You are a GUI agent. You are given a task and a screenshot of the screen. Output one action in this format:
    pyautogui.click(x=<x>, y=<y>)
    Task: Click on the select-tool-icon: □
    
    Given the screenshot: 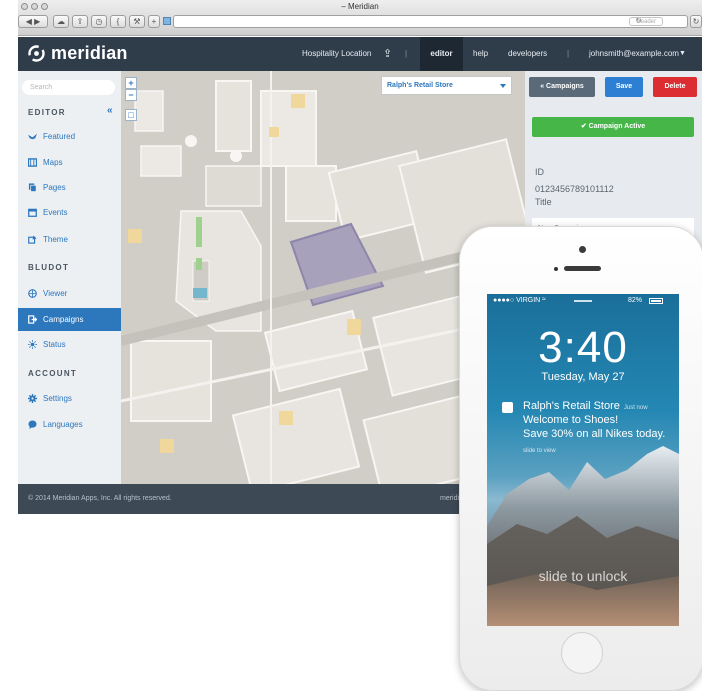 What is the action you would take?
    pyautogui.click(x=131, y=115)
    